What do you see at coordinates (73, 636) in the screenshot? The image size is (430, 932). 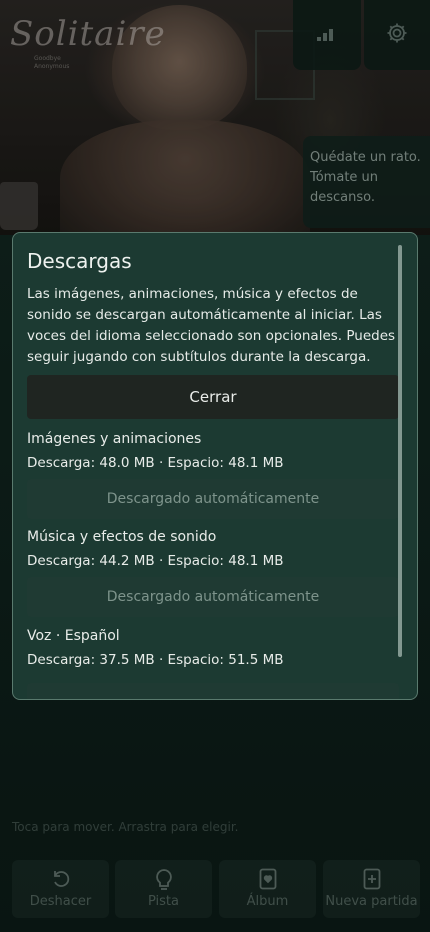 I see `section-voice-name: Voz · Español` at bounding box center [73, 636].